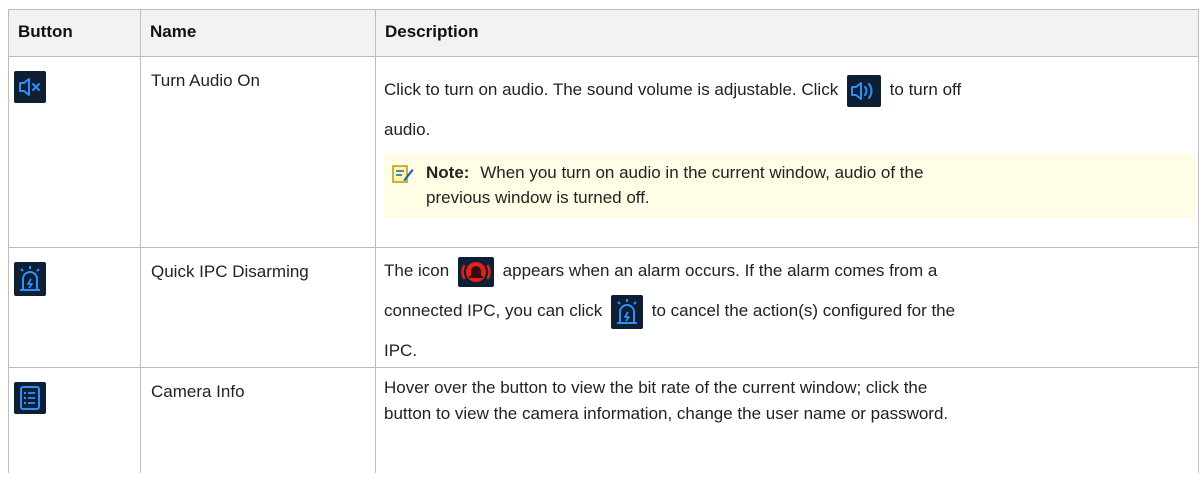 This screenshot has height=478, width=1201. I want to click on speaker-on-icon, so click(863, 90).